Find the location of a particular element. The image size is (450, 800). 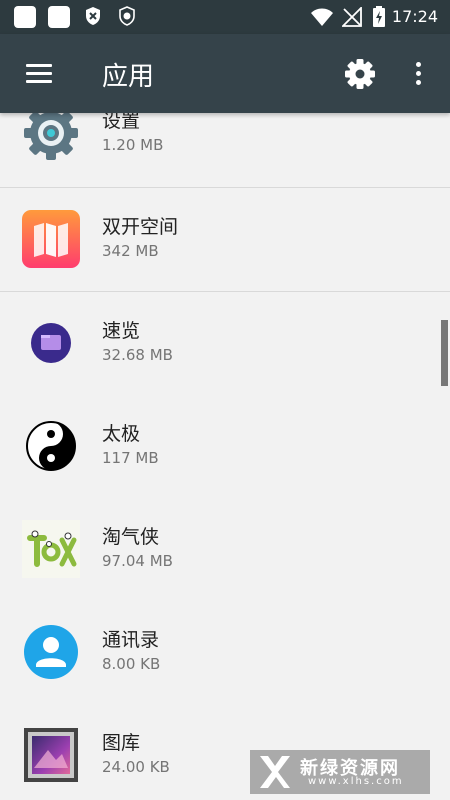

app-name: 太极 is located at coordinates (121, 434).